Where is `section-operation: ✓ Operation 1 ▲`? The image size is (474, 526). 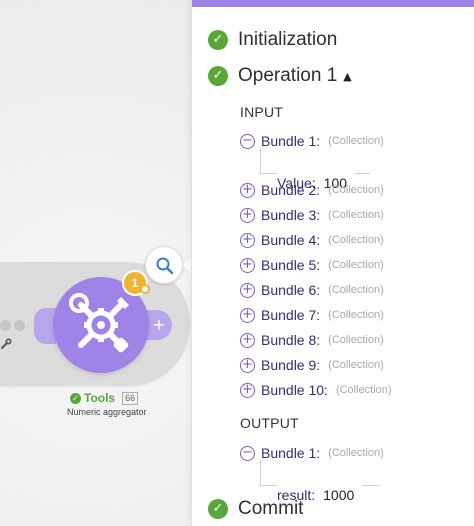 section-operation: ✓ Operation 1 ▲ is located at coordinates (280, 76).